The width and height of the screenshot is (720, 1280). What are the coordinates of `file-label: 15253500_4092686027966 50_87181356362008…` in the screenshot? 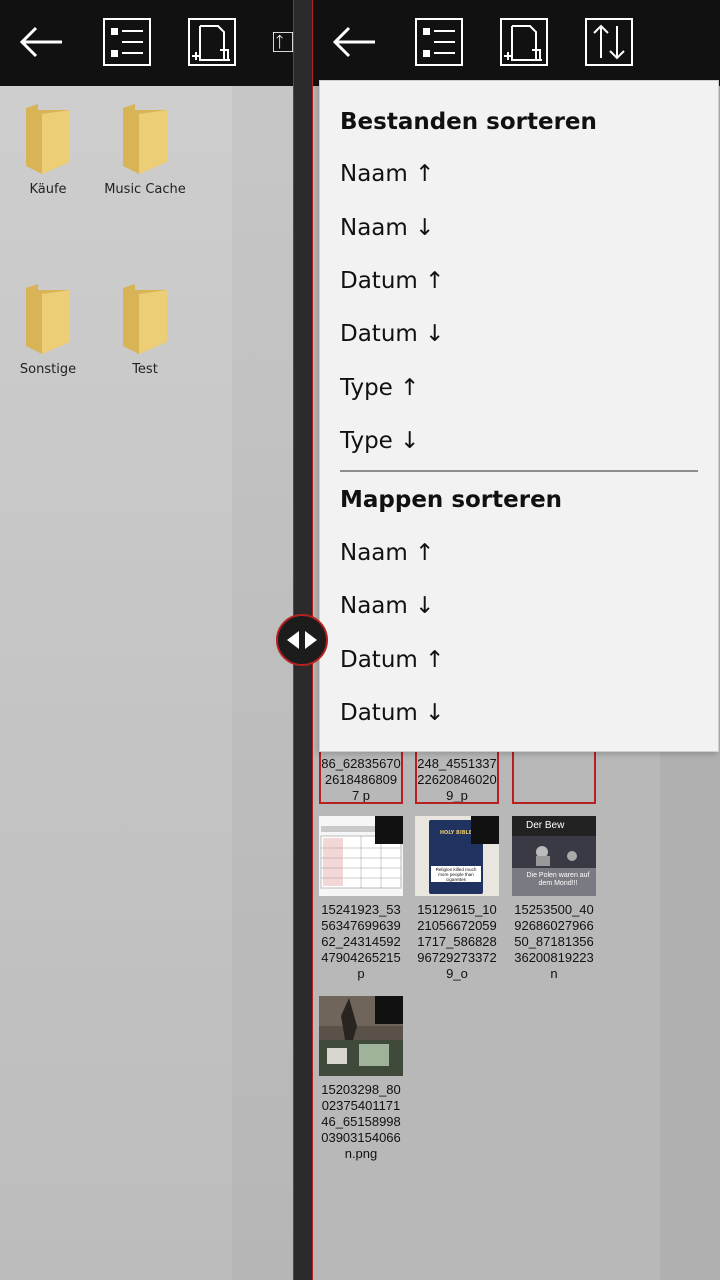 It's located at (554, 941).